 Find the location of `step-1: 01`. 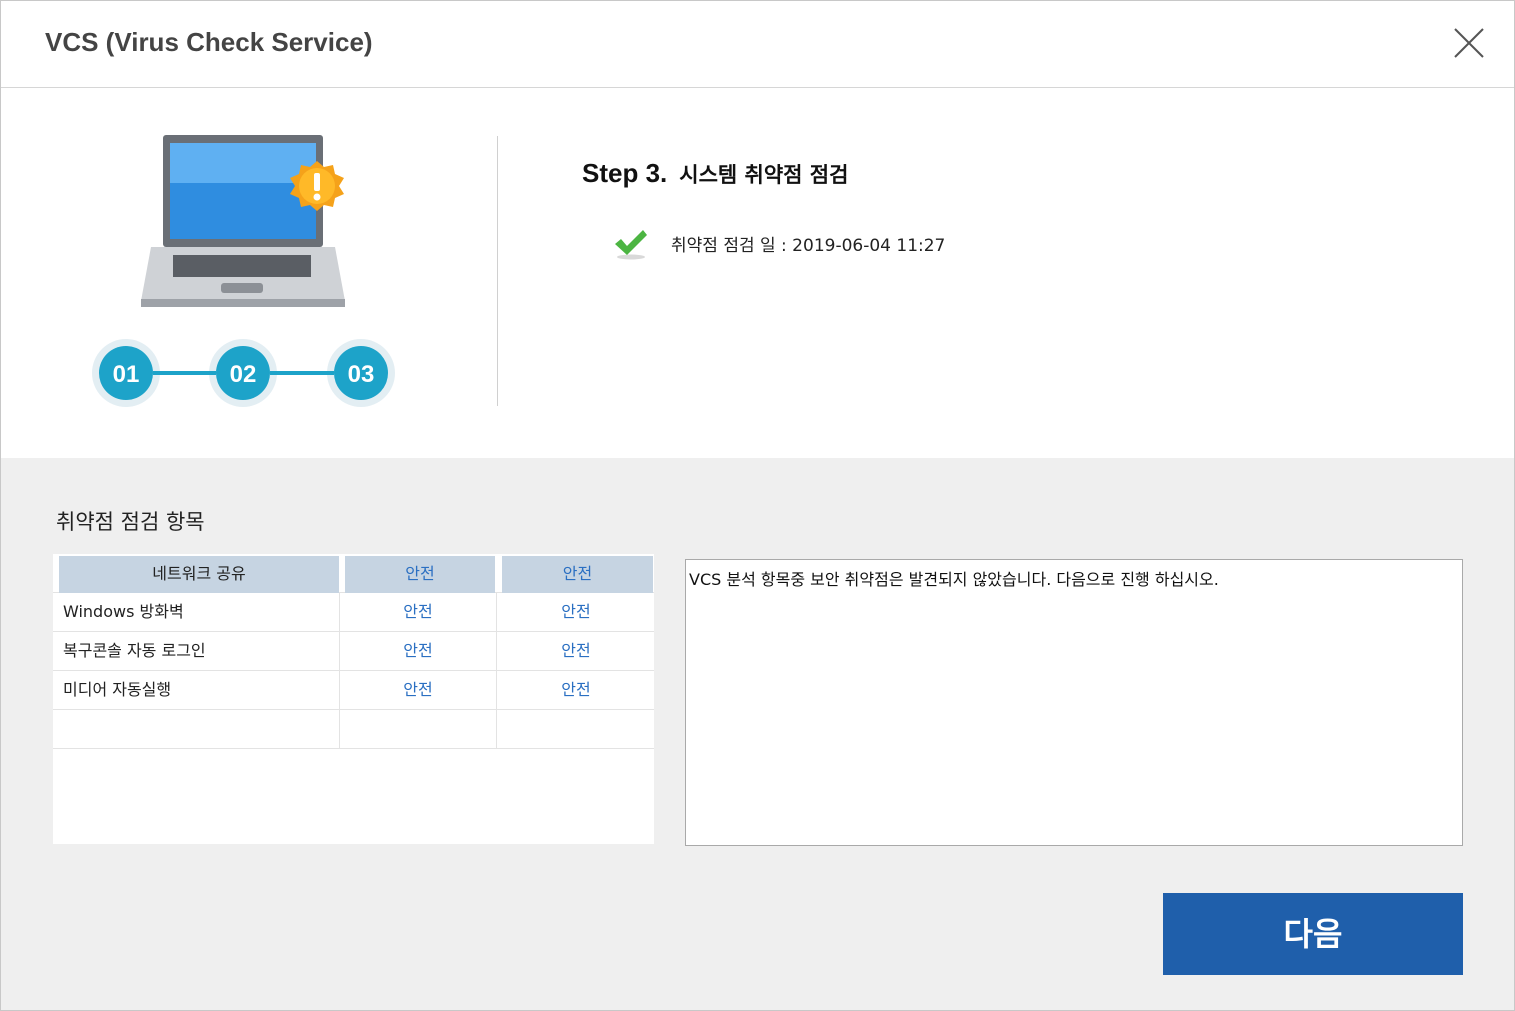

step-1: 01 is located at coordinates (126, 374).